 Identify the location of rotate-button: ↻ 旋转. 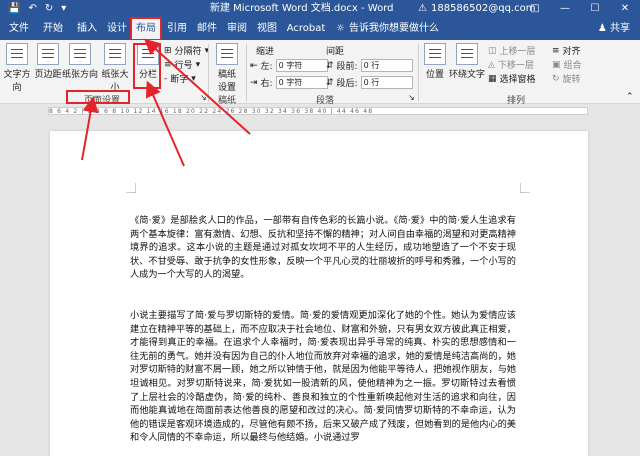
(566, 79).